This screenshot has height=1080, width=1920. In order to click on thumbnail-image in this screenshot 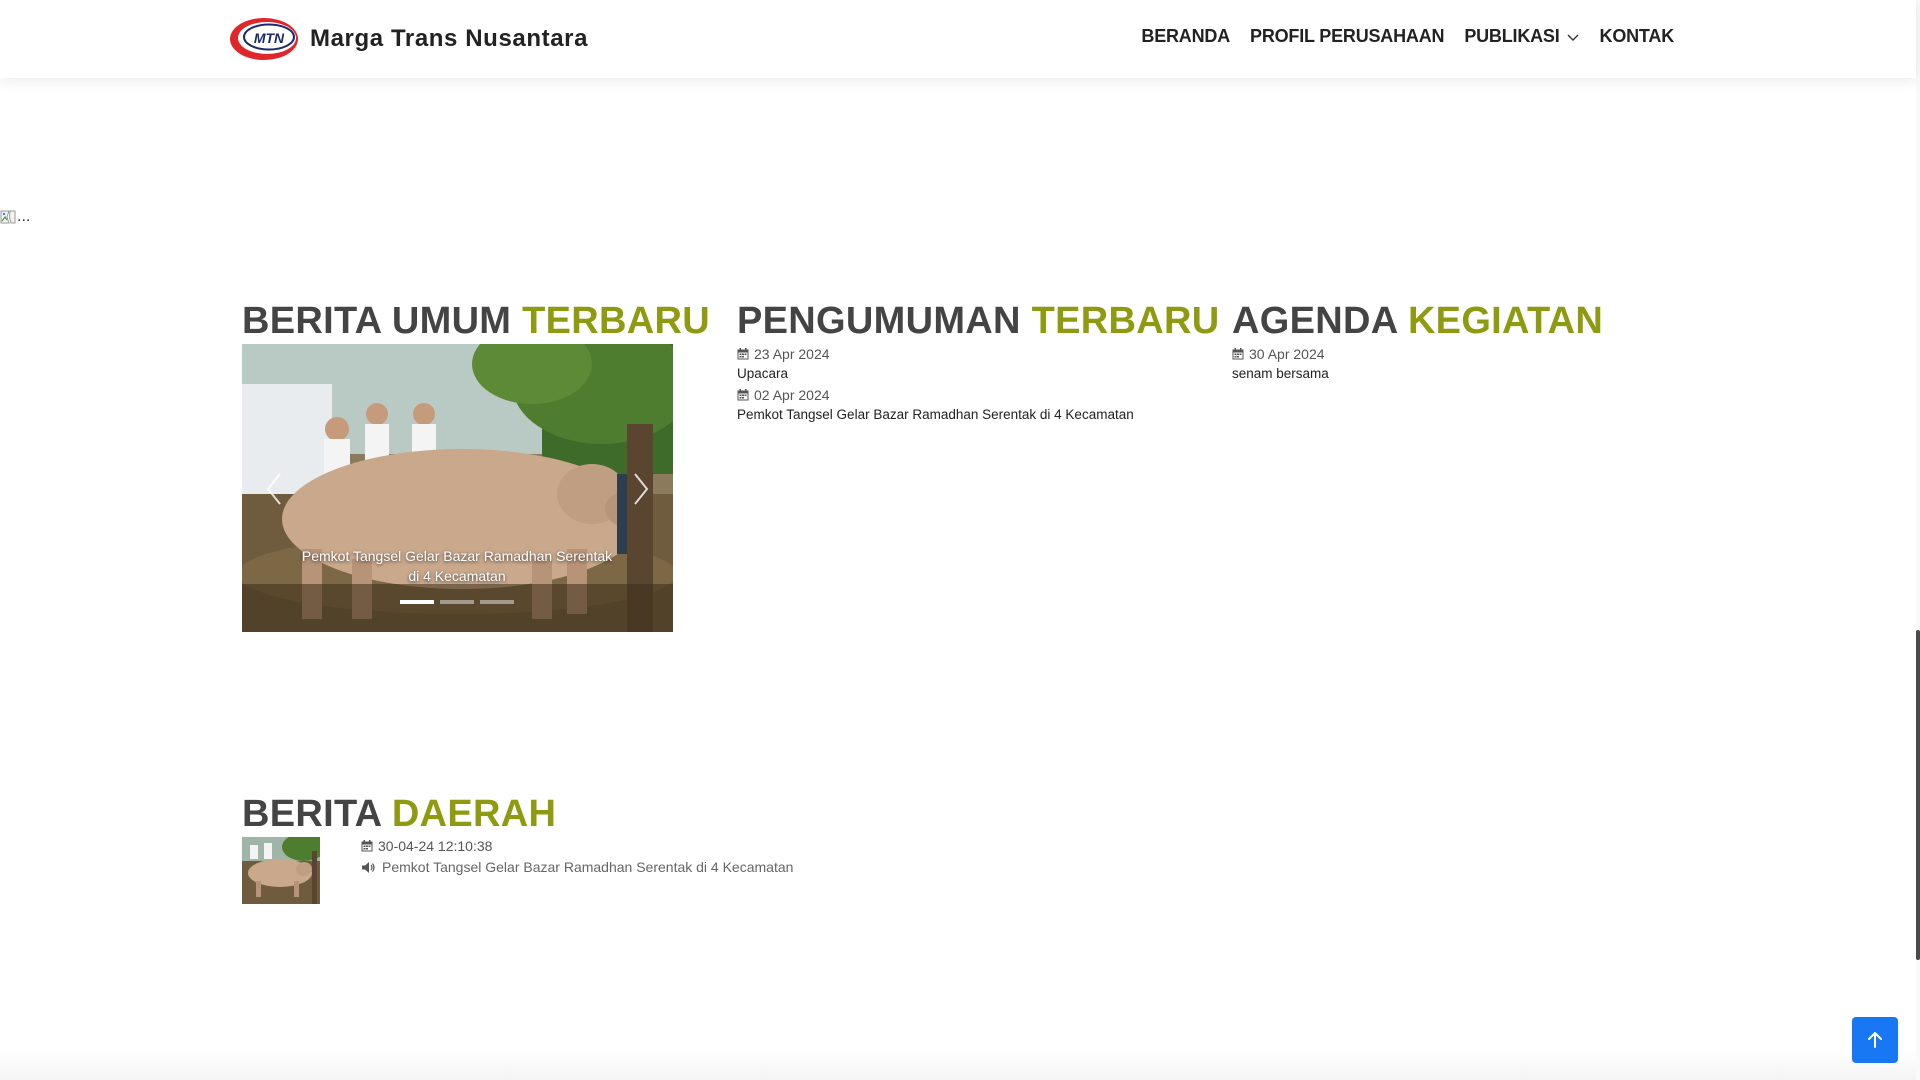, I will do `click(281, 870)`.